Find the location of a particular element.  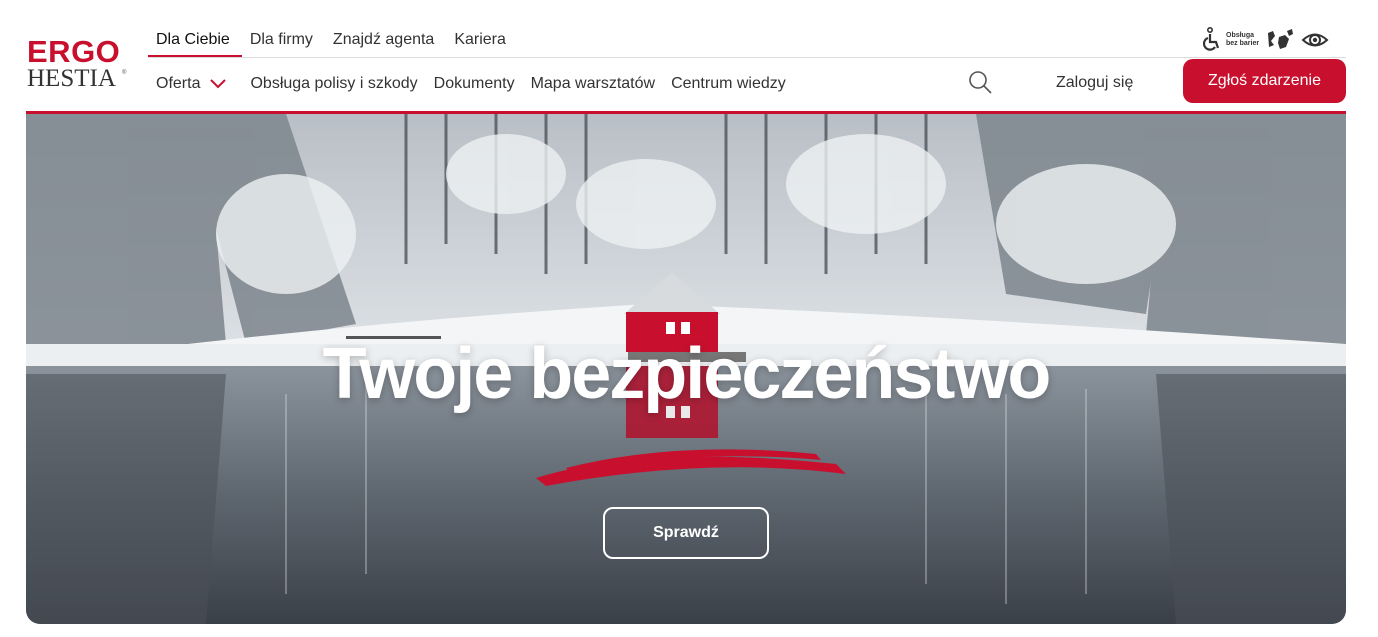

login-link: Zaloguj się is located at coordinates (1094, 83).